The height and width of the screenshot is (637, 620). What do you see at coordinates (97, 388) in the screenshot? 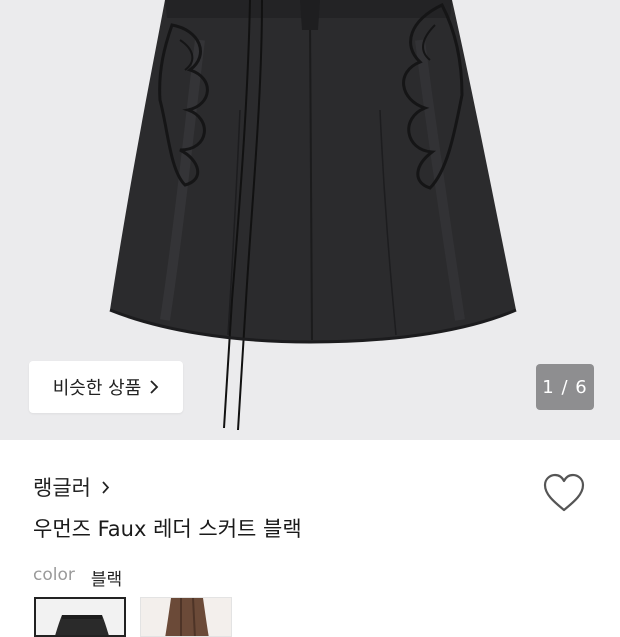
I see `similar-products-label: 비슷한 상품` at bounding box center [97, 388].